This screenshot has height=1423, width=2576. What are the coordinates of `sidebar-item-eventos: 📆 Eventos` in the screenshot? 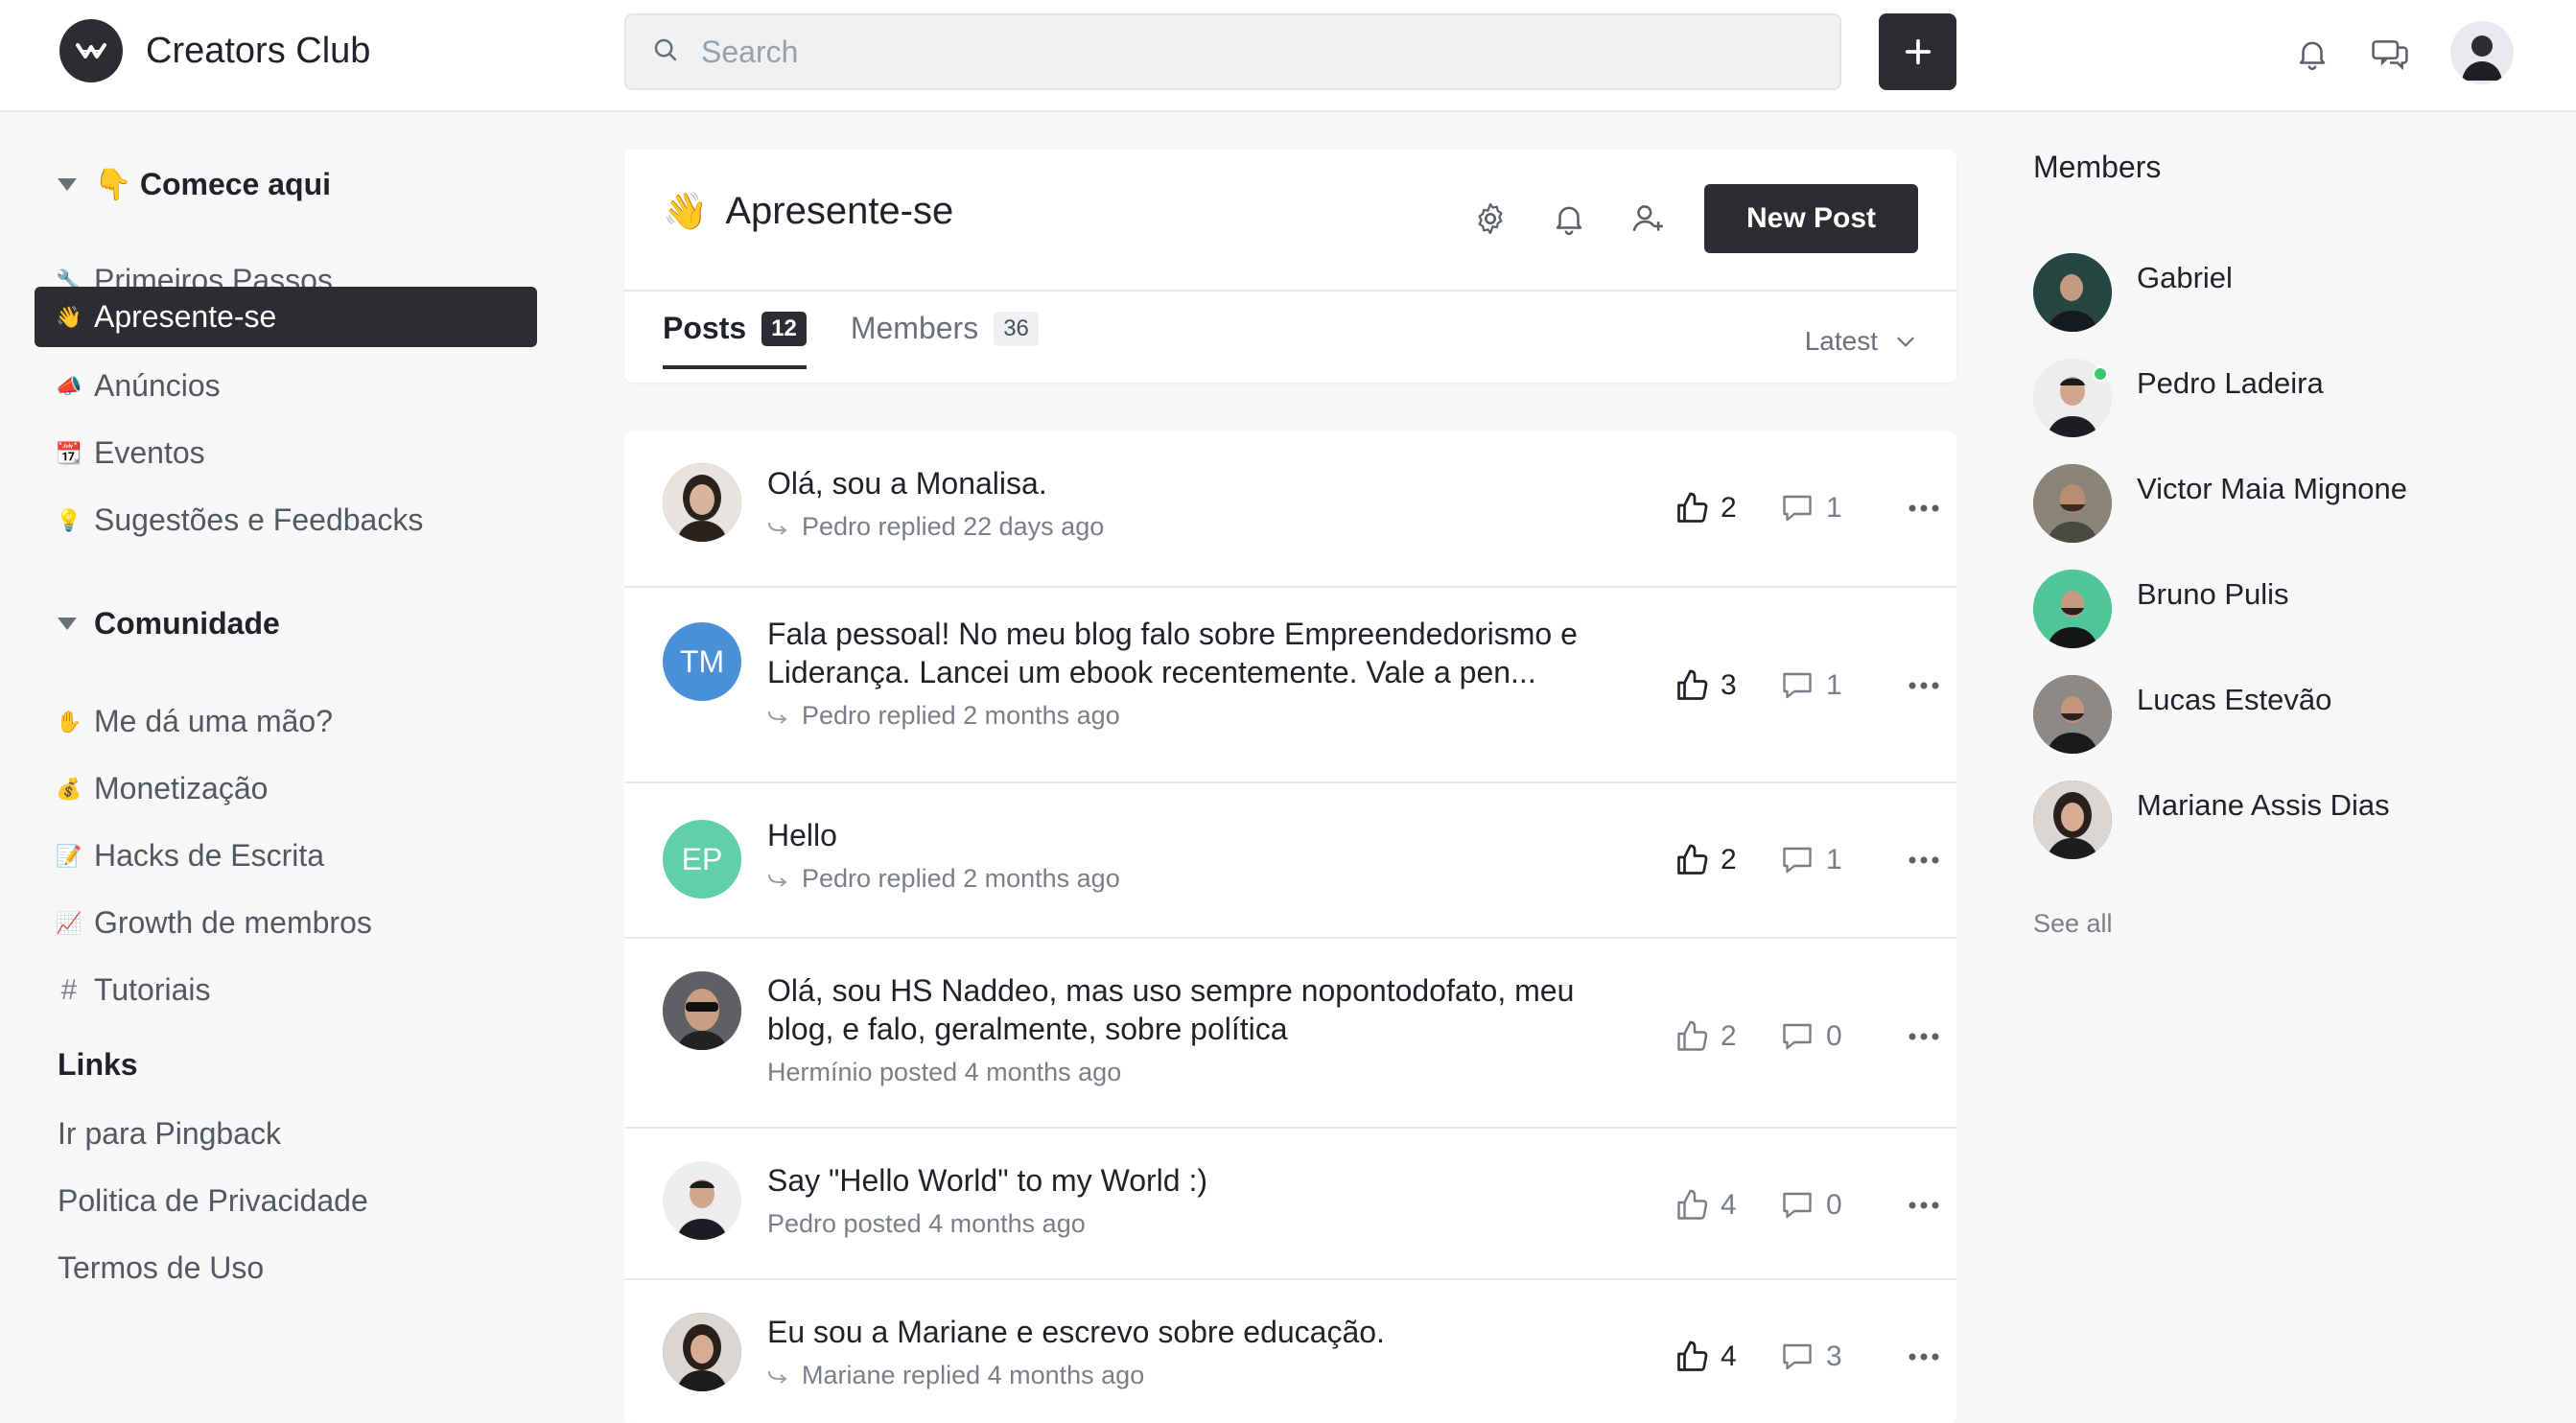 It's located at (286, 453).